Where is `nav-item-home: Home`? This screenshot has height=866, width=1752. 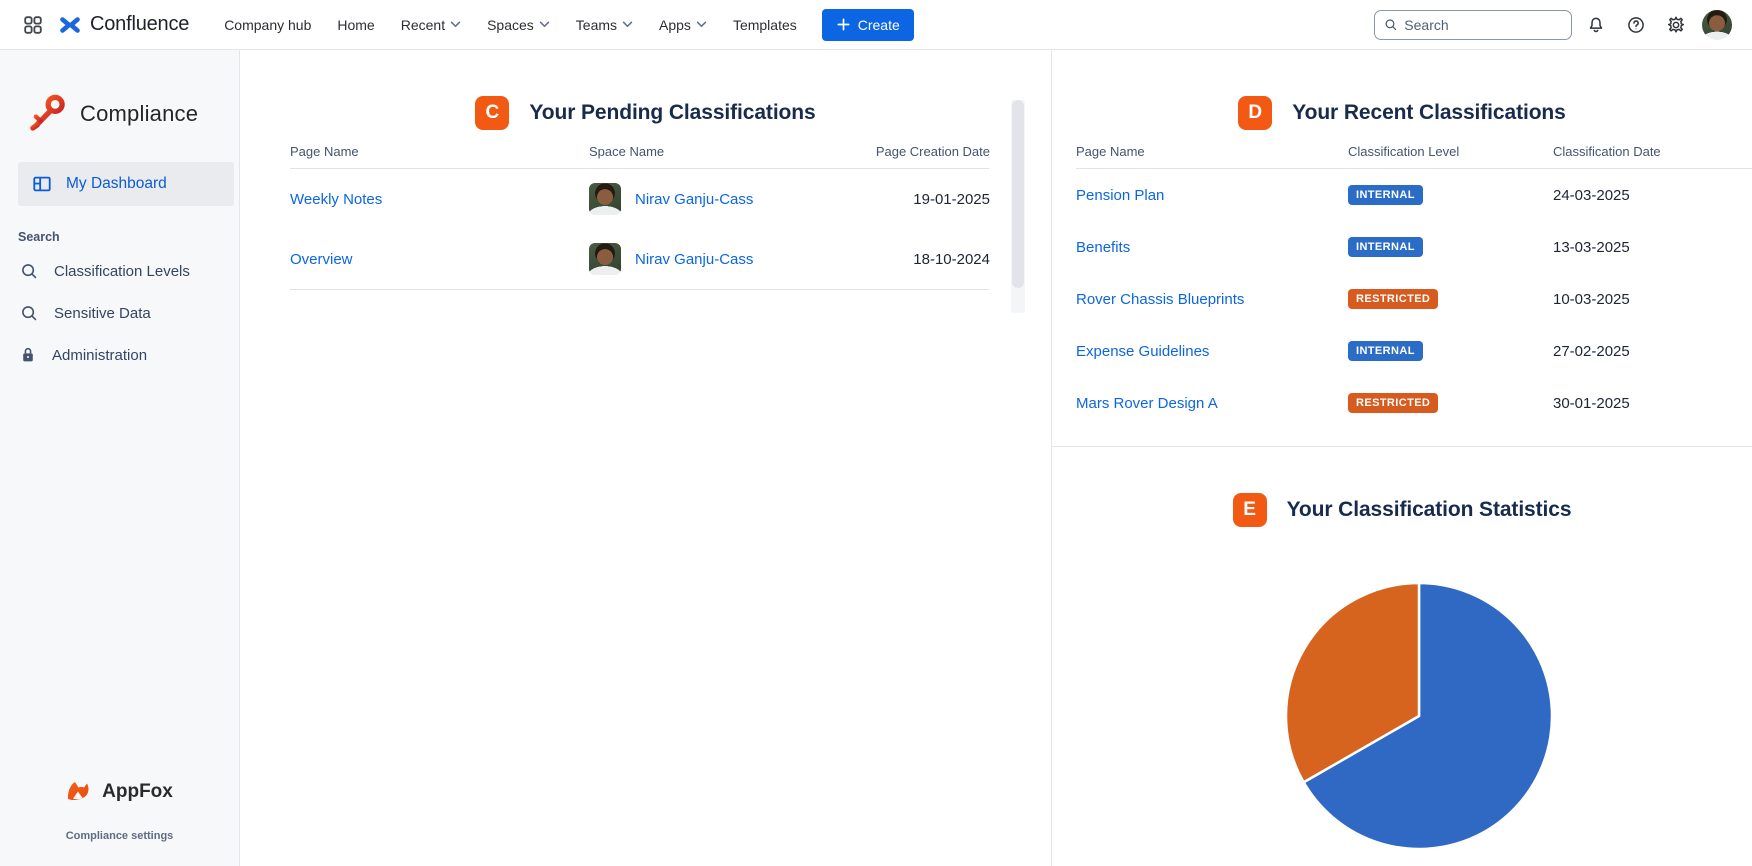
nav-item-home: Home is located at coordinates (355, 24).